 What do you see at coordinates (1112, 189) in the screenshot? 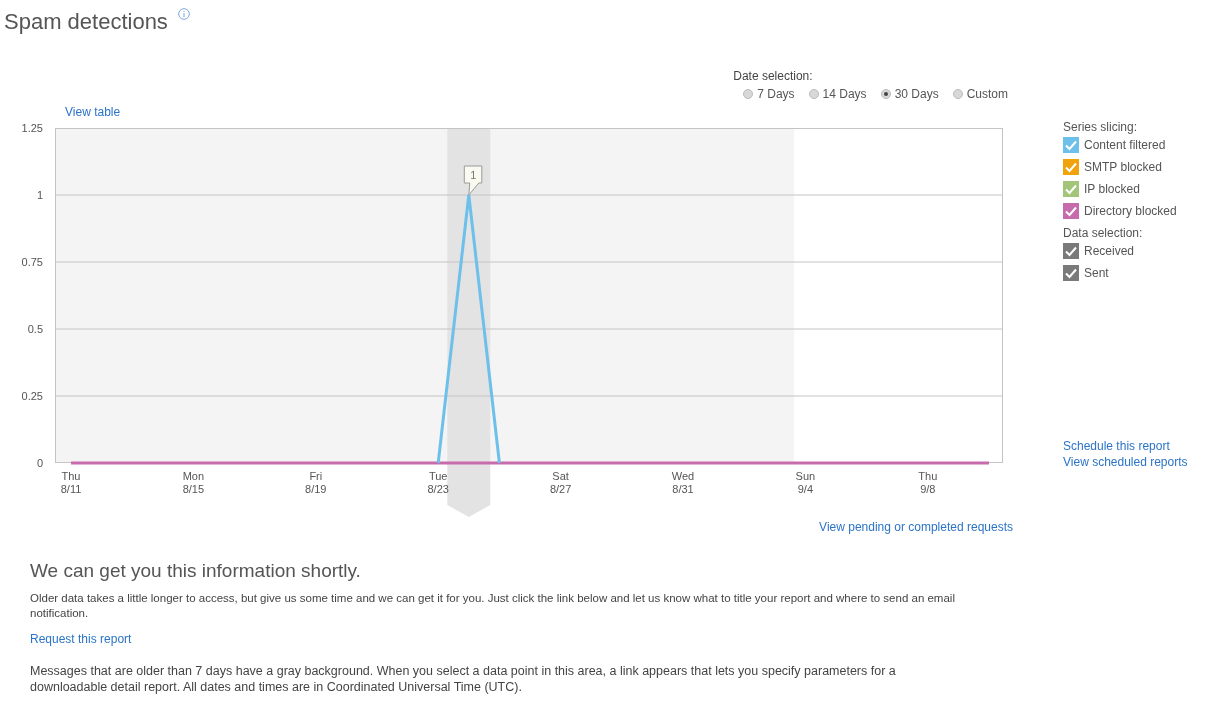
I see `checkbox-label: IP blocked` at bounding box center [1112, 189].